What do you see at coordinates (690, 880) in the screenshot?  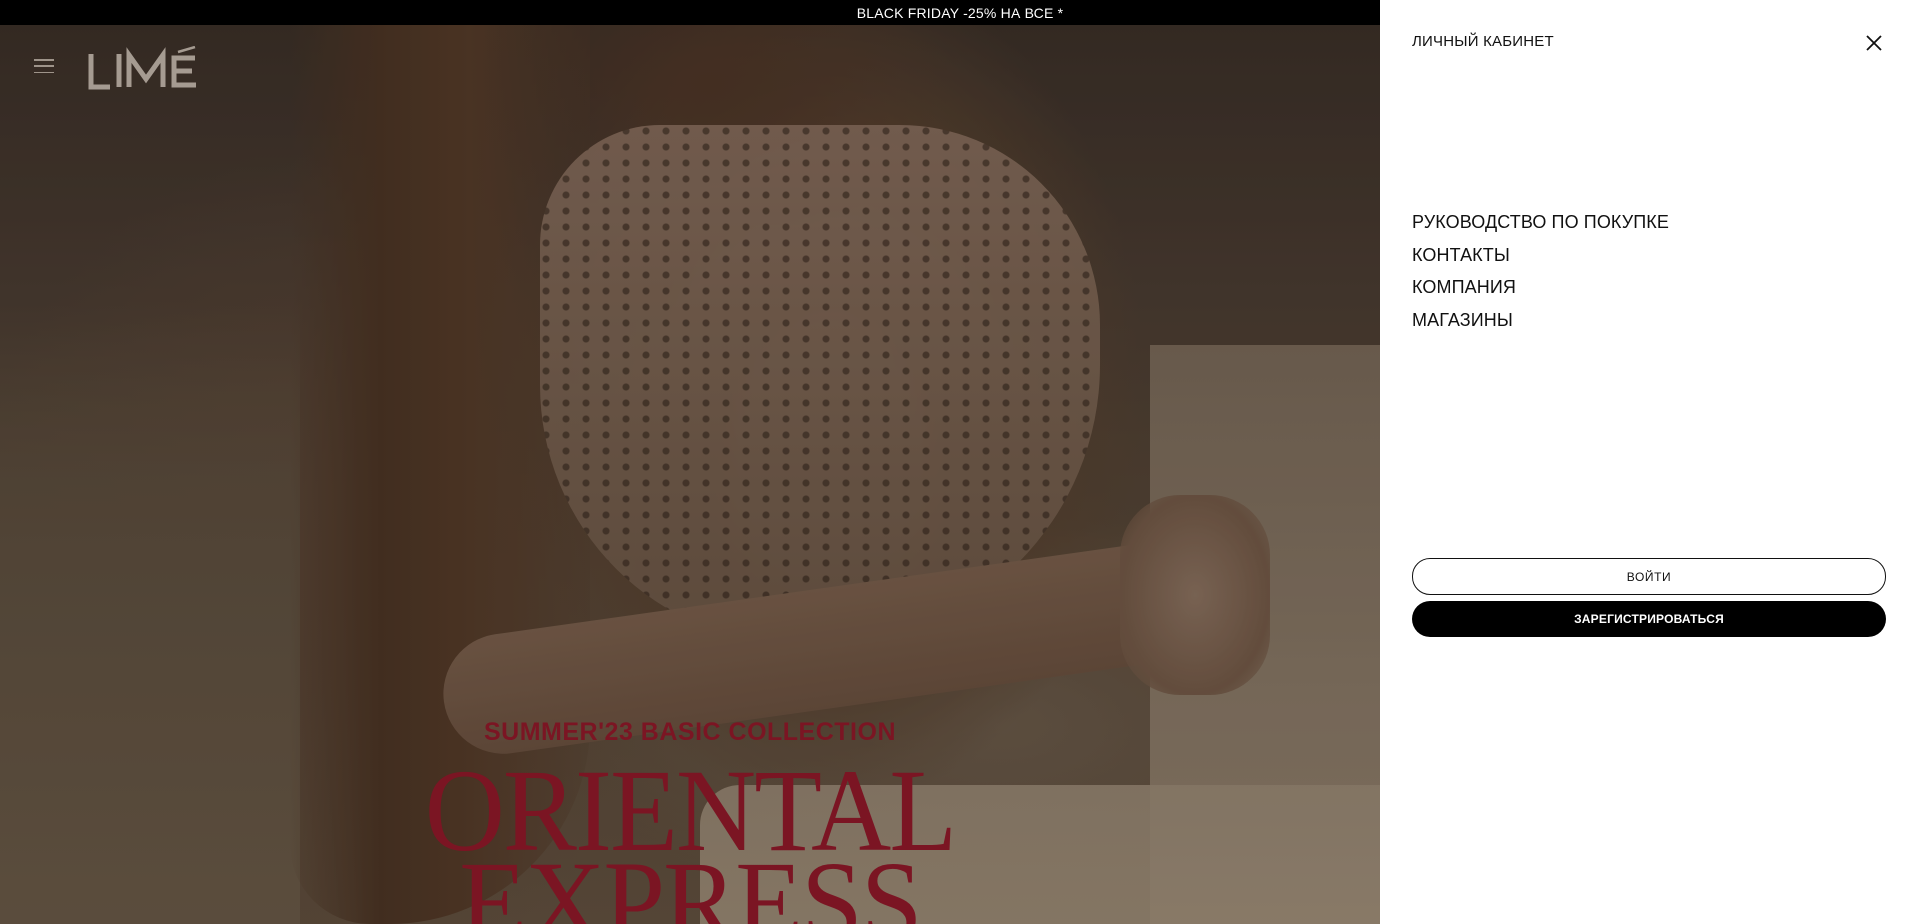 I see `hero-title-line2: EXPRESS` at bounding box center [690, 880].